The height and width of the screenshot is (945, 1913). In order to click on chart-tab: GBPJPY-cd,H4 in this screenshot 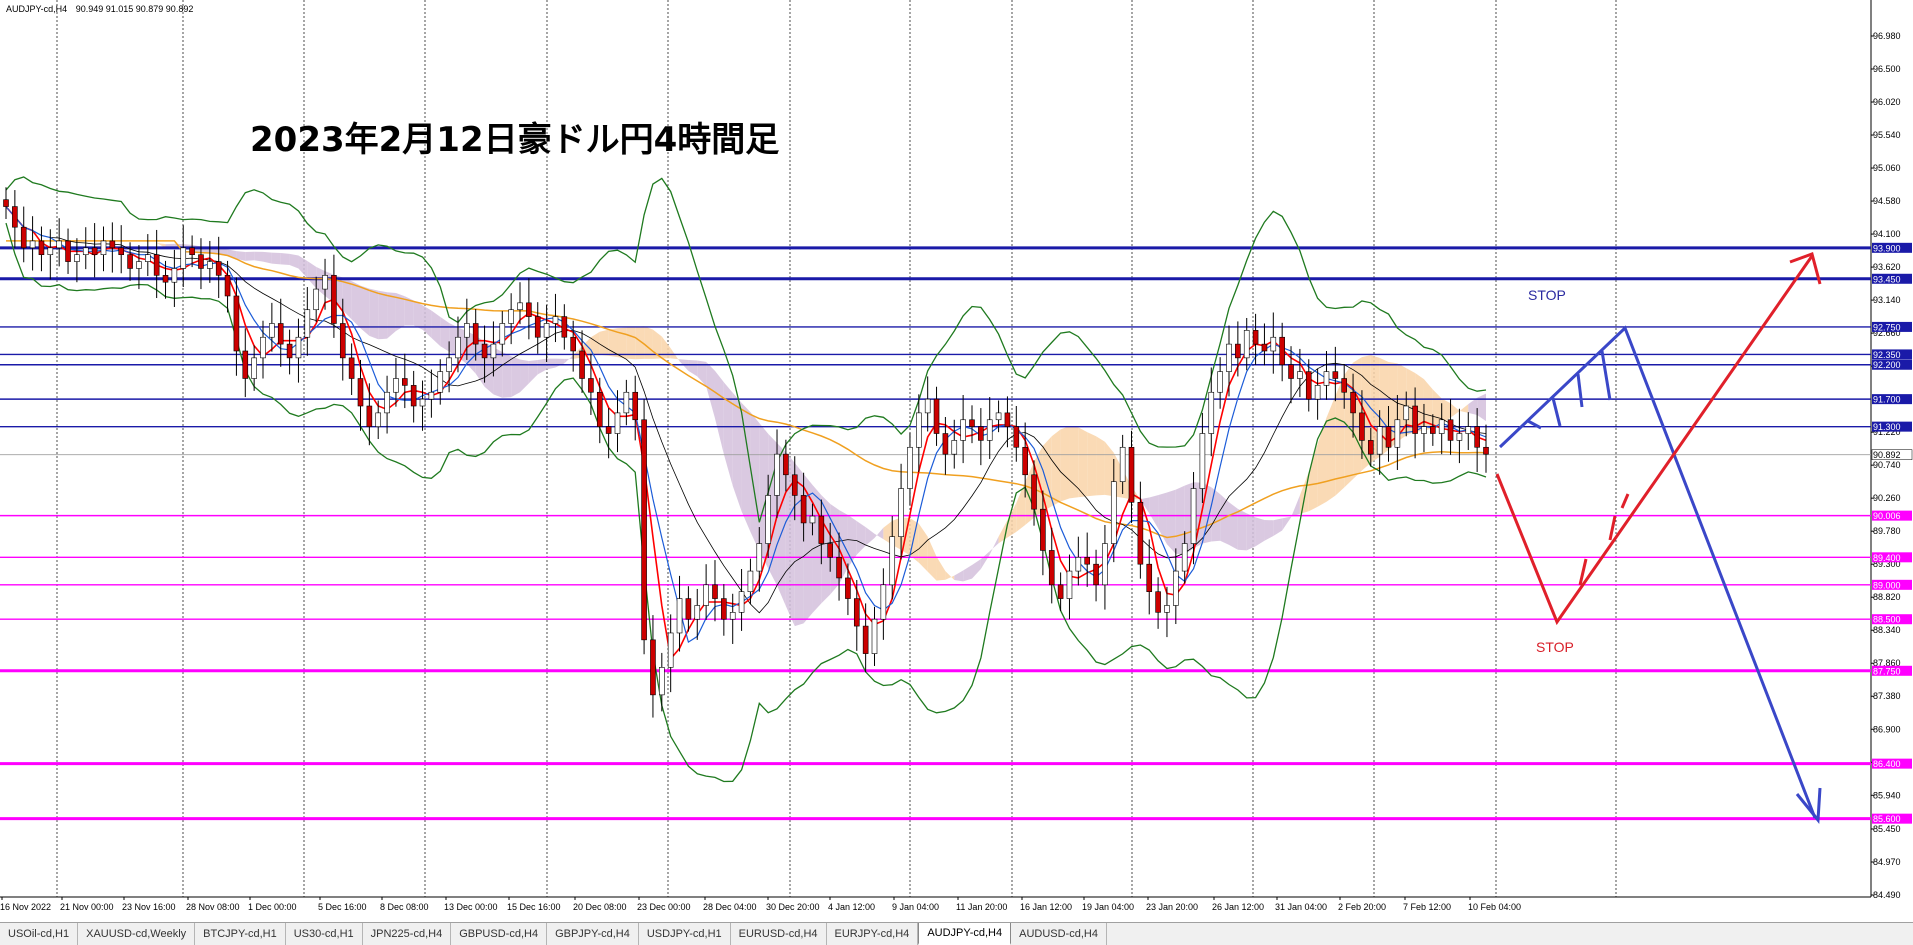, I will do `click(593, 934)`.